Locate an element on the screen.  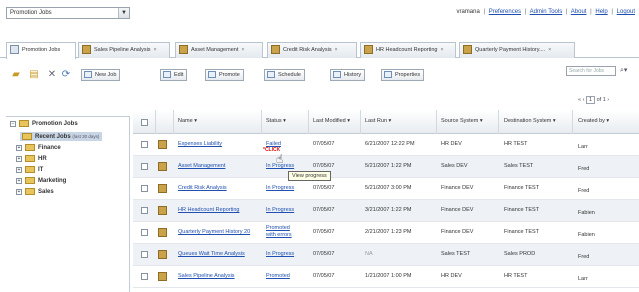
source-system: Finance DEV is located at coordinates (457, 210).